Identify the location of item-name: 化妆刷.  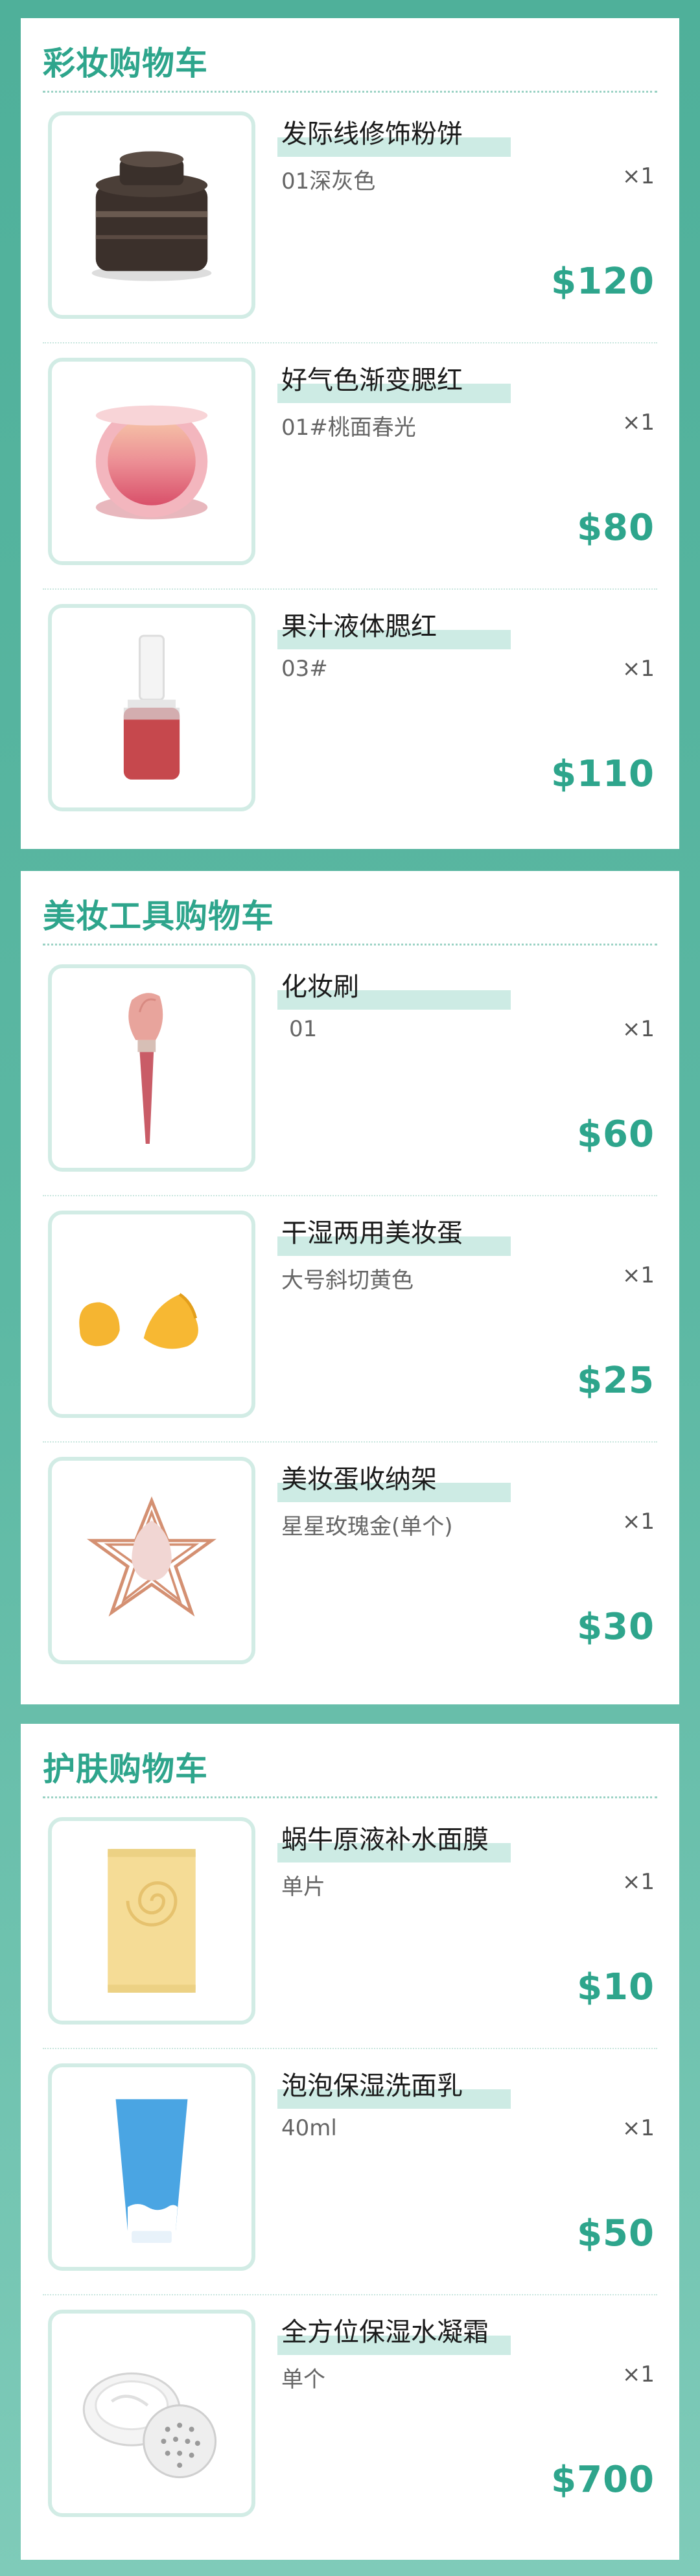
(320, 987).